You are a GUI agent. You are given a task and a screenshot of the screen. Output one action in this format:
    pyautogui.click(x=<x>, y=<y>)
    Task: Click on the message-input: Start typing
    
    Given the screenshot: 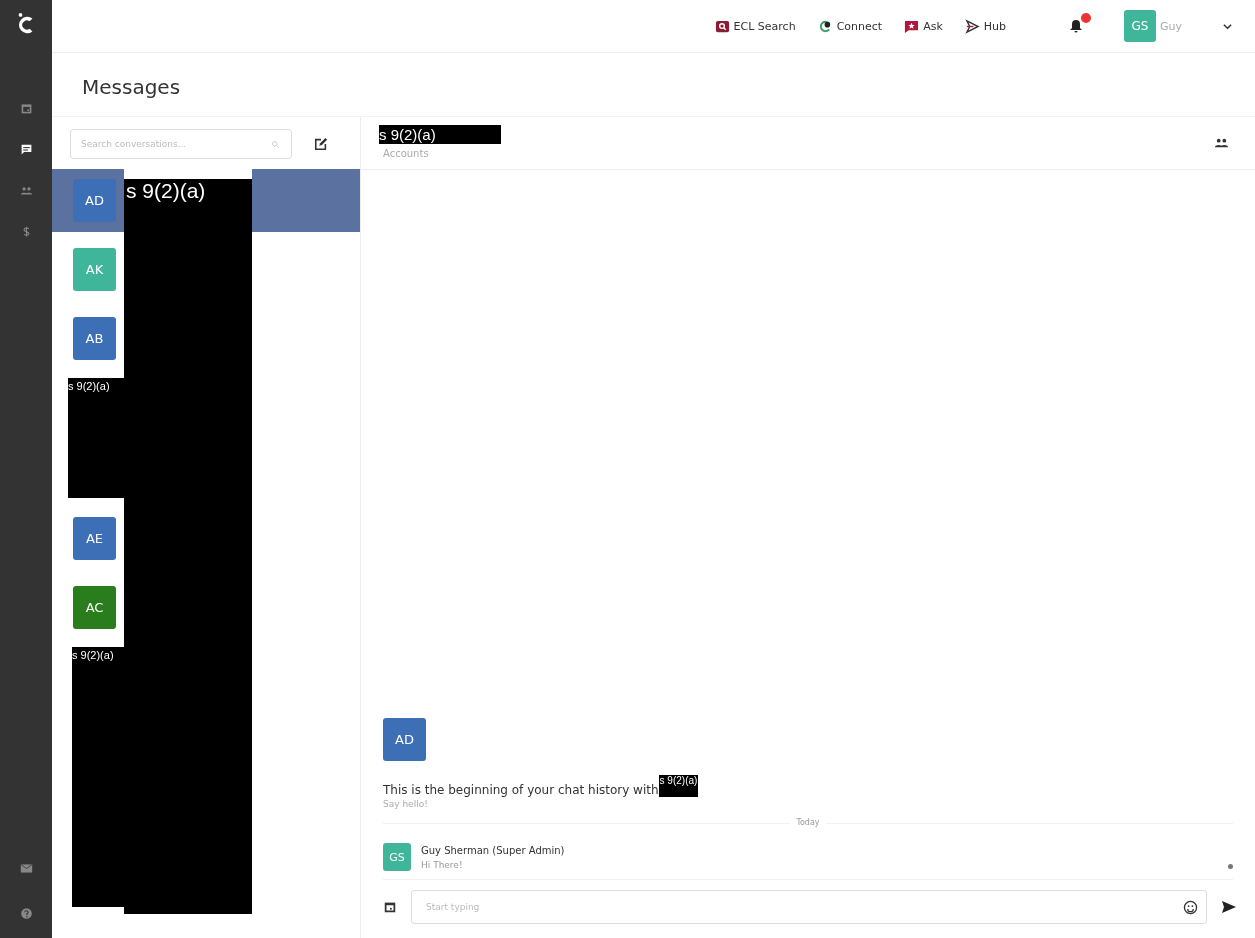 What is the action you would take?
    pyautogui.click(x=809, y=907)
    